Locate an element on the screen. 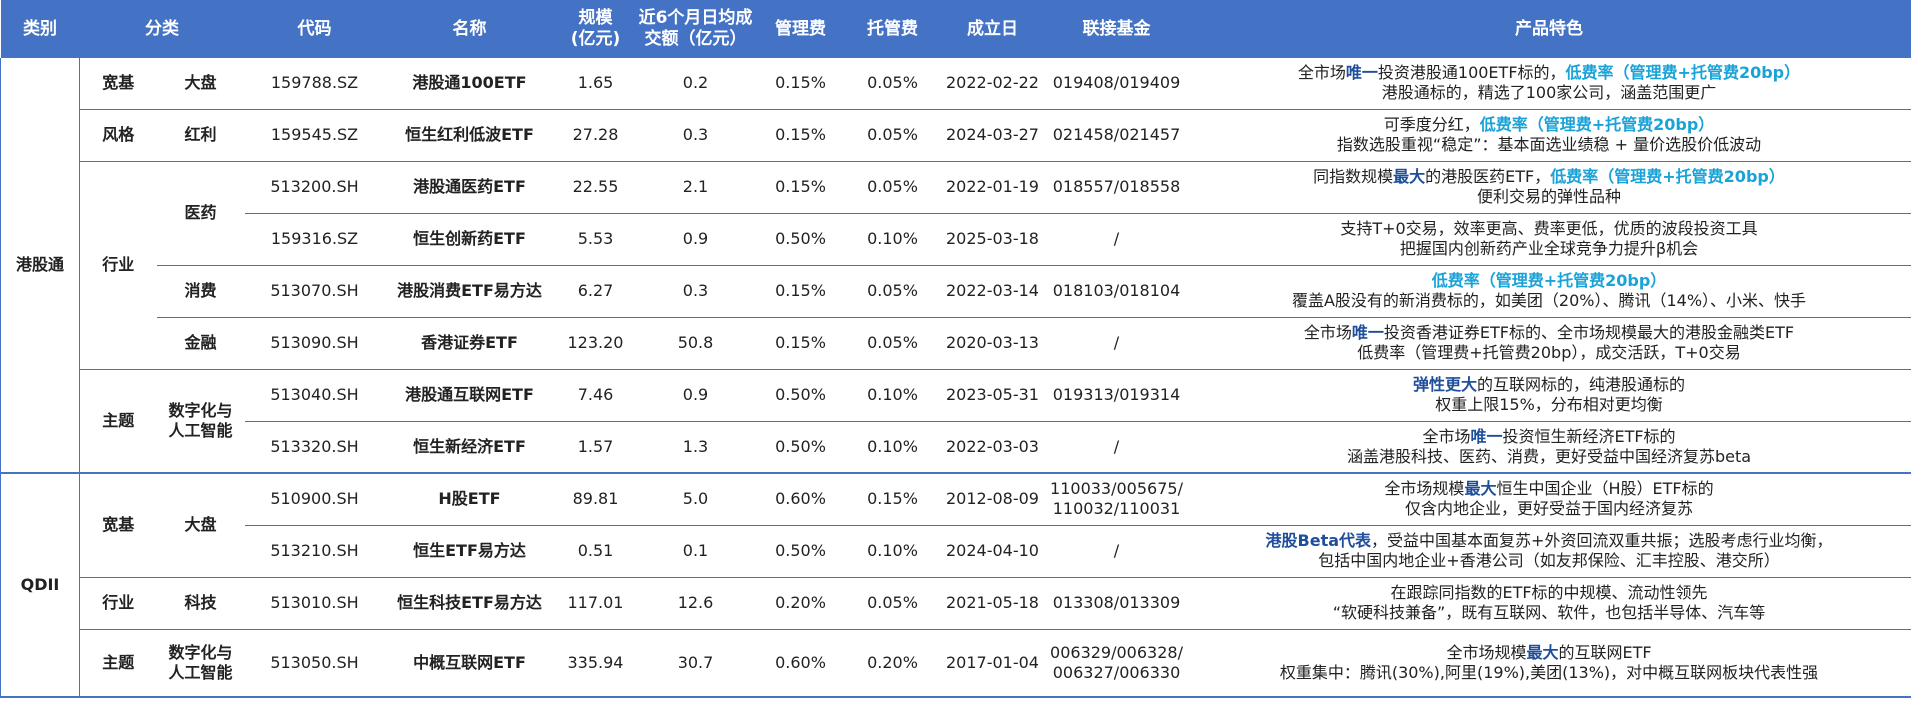 Image resolution: width=1911 pixels, height=712 pixels. code-cell: 510900.SH is located at coordinates (314, 498).